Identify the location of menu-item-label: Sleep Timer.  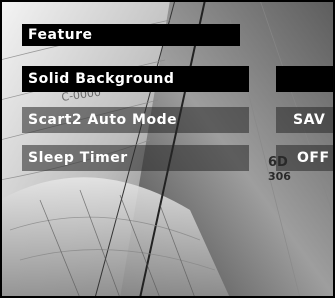
(78, 158).